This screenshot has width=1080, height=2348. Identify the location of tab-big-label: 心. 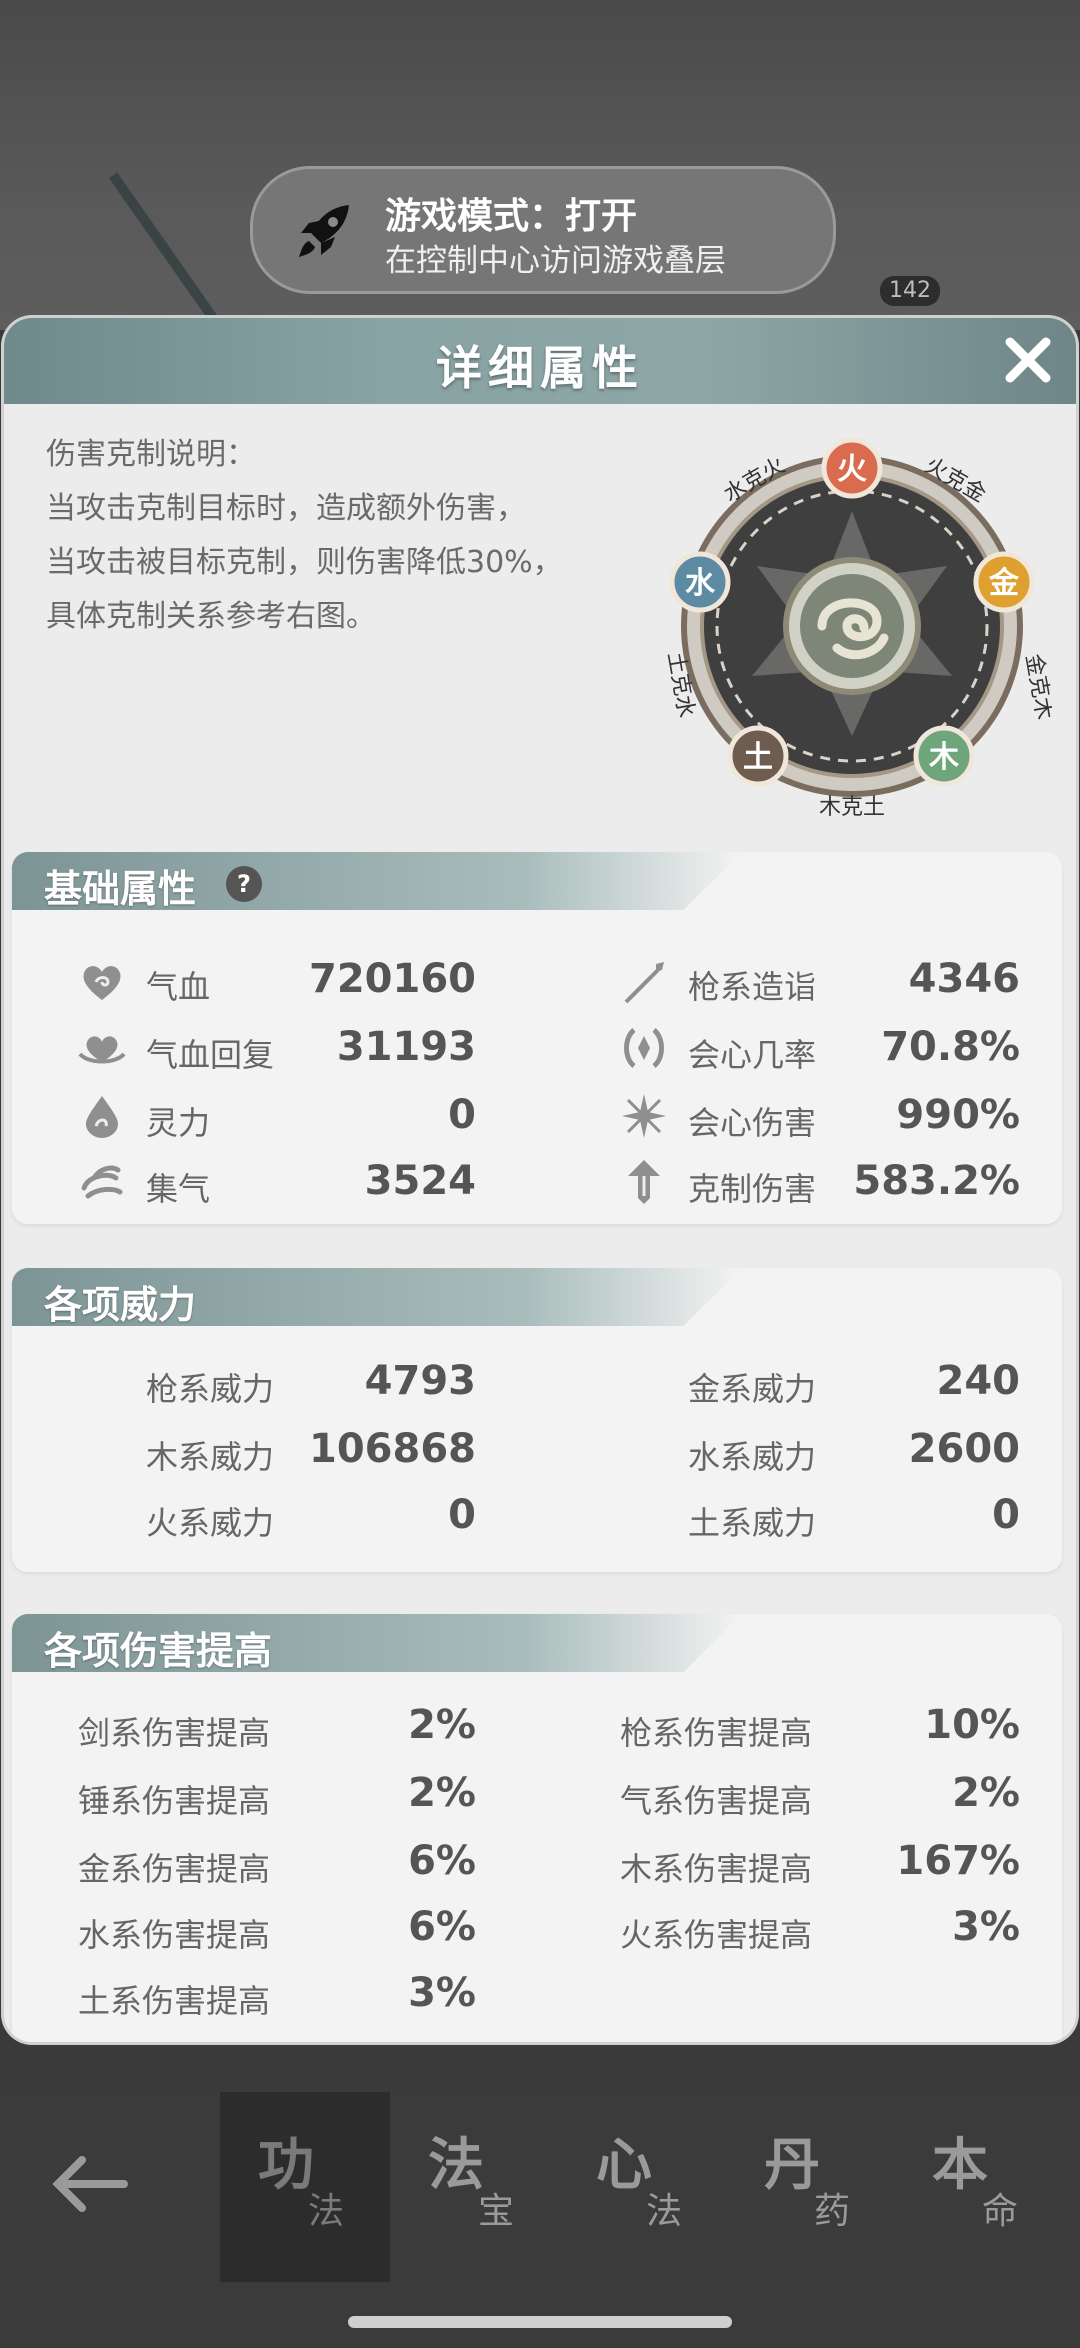
(624, 2165).